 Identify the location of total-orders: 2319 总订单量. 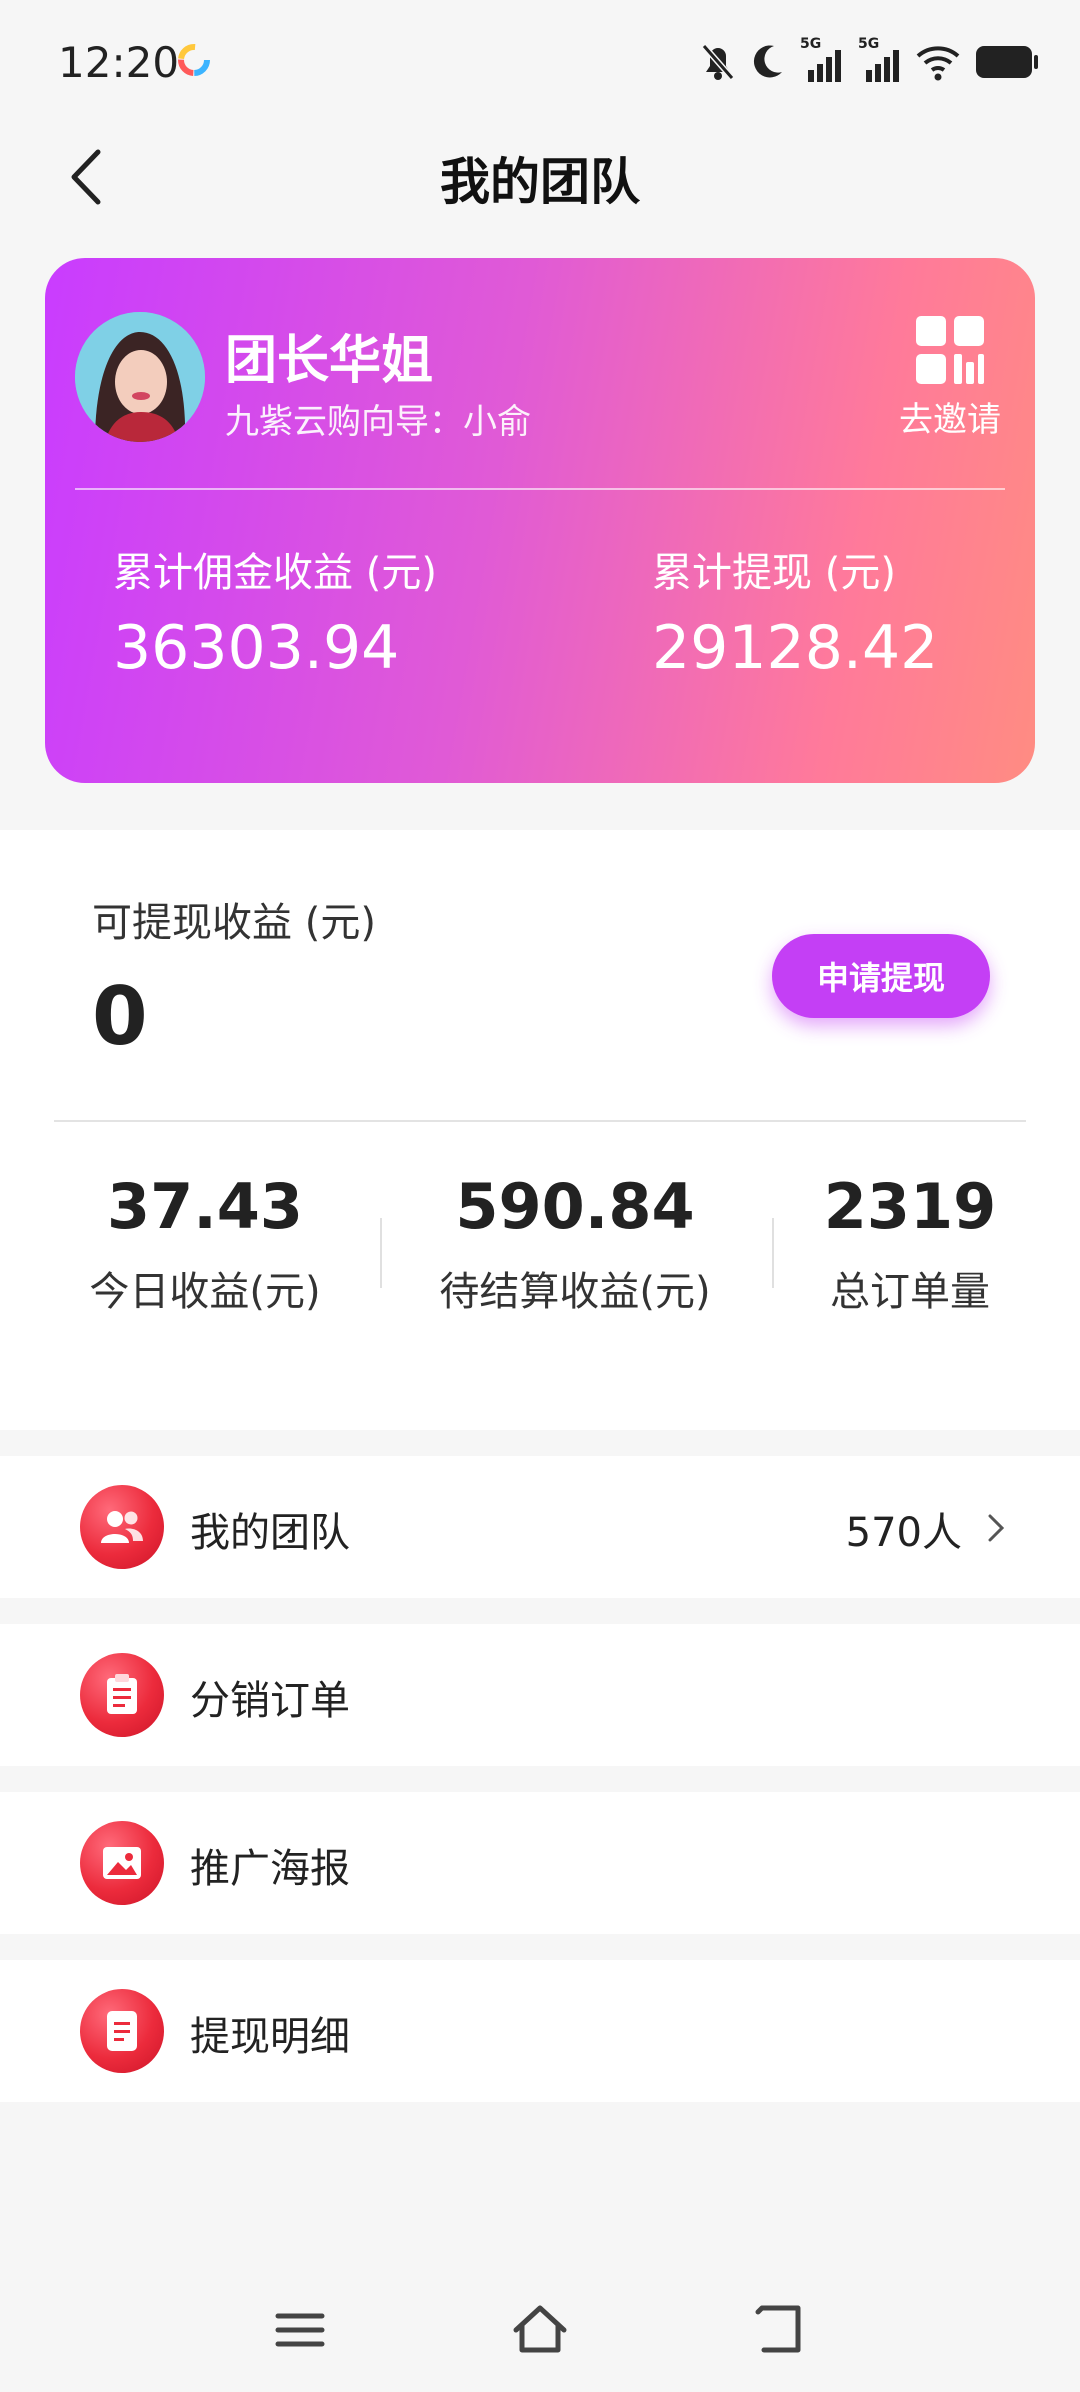
(910, 1243).